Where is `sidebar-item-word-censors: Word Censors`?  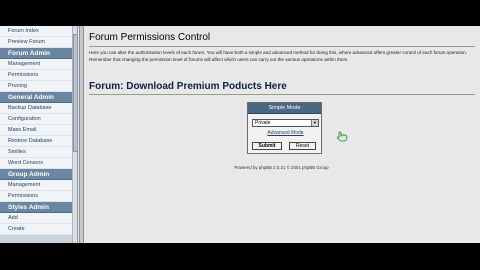 sidebar-item-word-censors: Word Censors is located at coordinates (38, 163).